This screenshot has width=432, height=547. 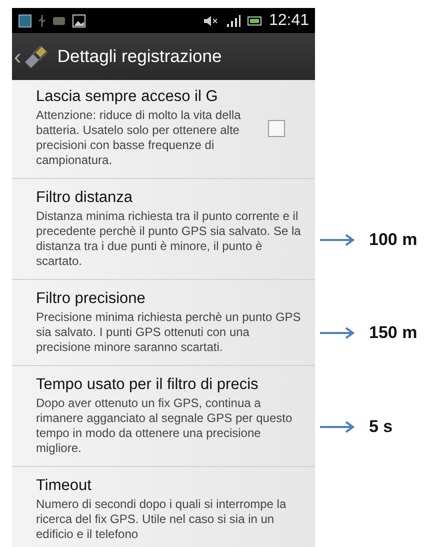 I want to click on value-annotation: 5 s, so click(x=381, y=426).